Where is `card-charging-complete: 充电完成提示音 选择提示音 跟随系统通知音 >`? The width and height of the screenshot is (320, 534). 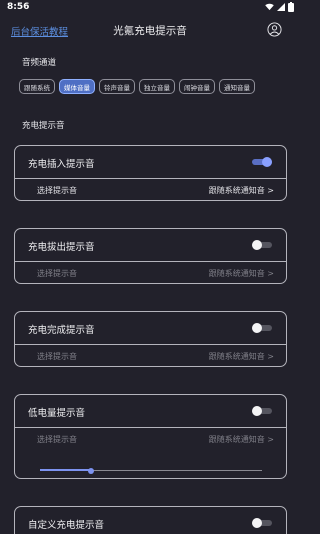
card-charging-complete: 充电完成提示音 选择提示音 跟随系统通知音 > is located at coordinates (150, 339).